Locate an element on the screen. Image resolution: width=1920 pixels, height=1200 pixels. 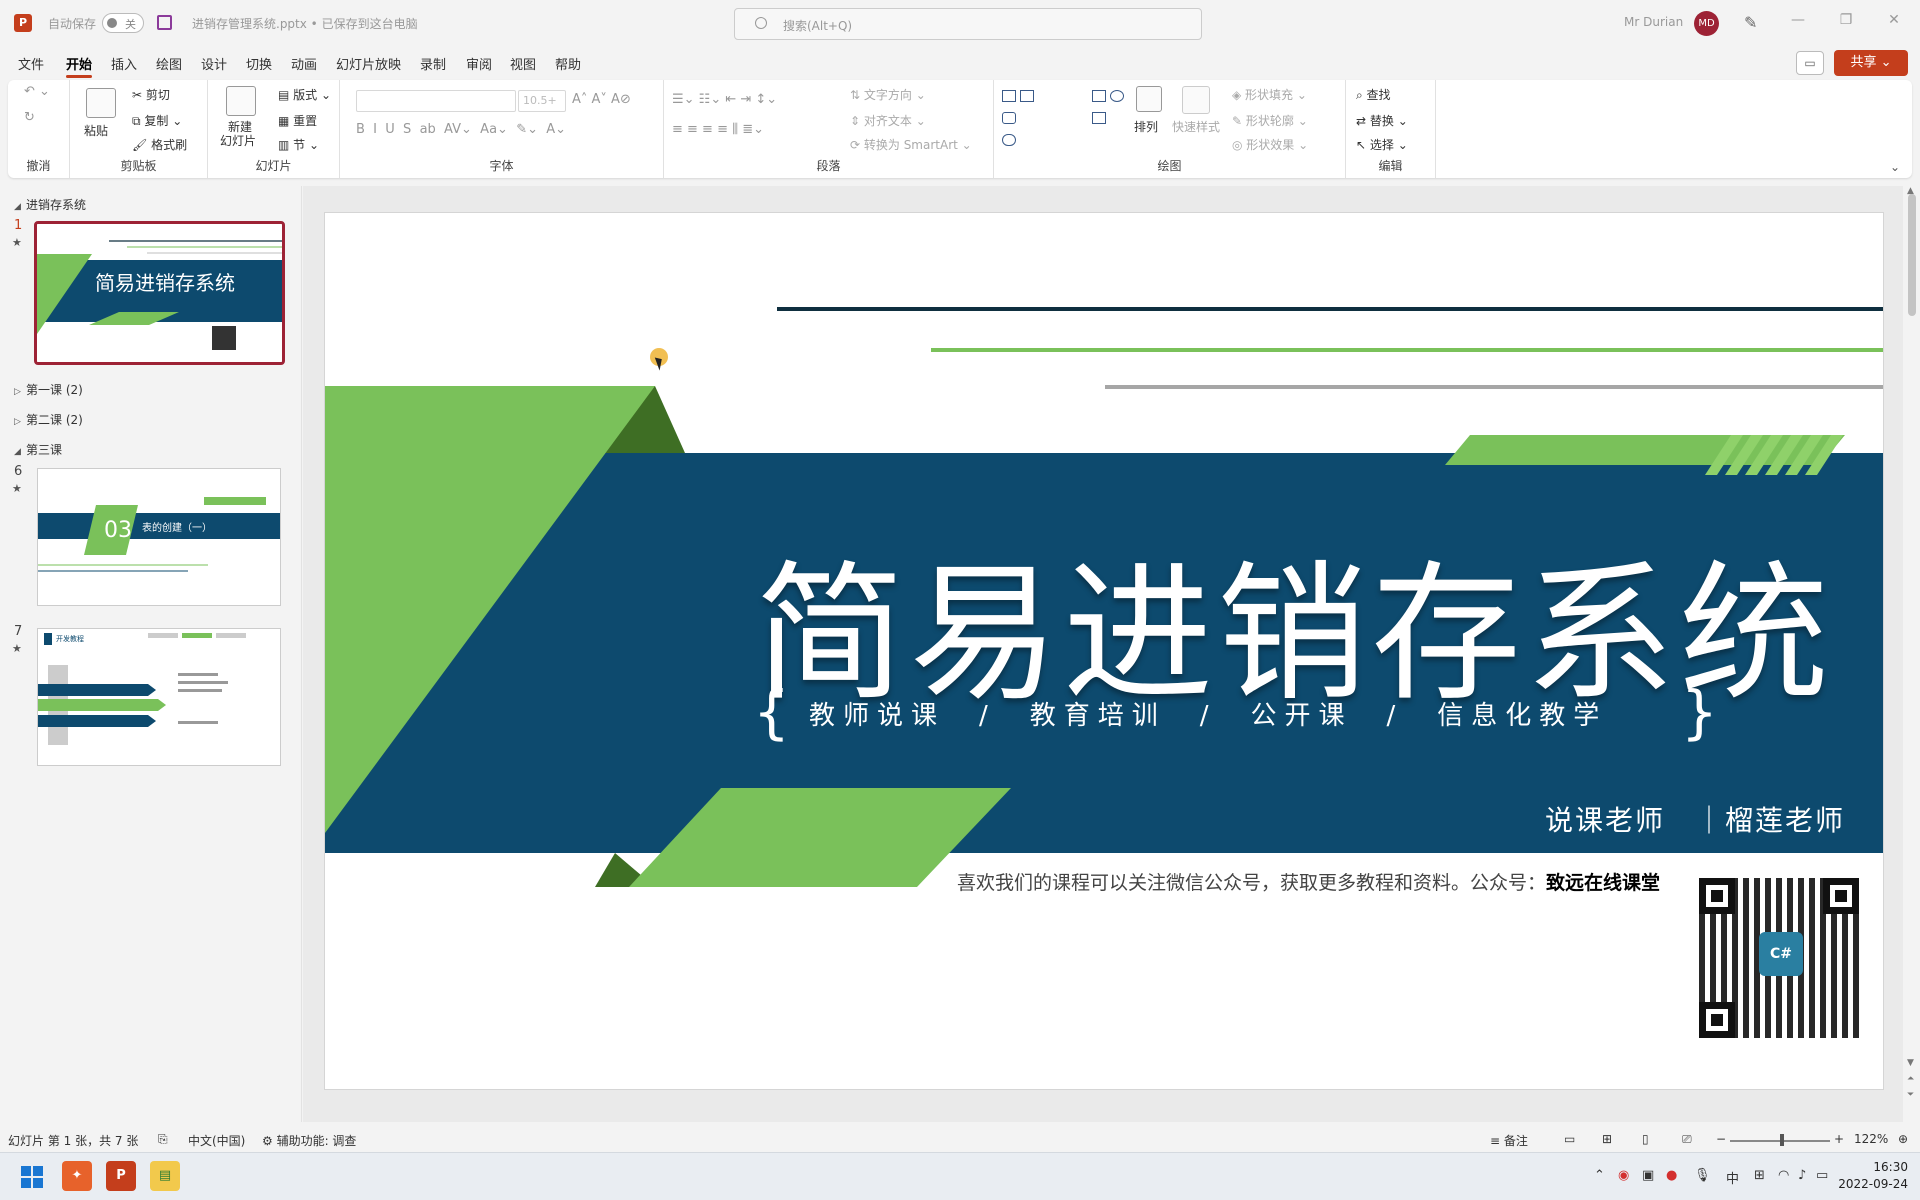
format-painter-button: 🖌 格式刷 is located at coordinates (159, 144).